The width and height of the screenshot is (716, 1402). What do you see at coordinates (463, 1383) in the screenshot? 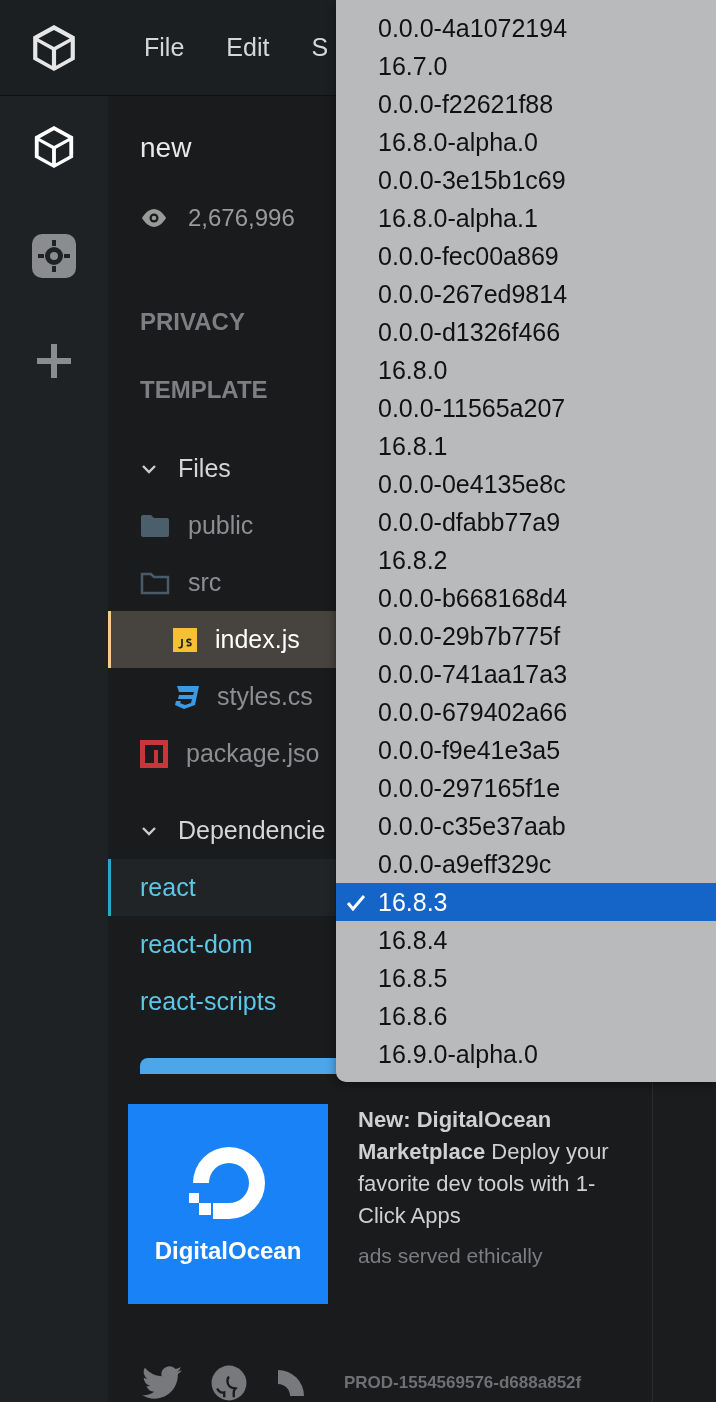
I see `build-id: PROD-1554569576-d688a852f` at bounding box center [463, 1383].